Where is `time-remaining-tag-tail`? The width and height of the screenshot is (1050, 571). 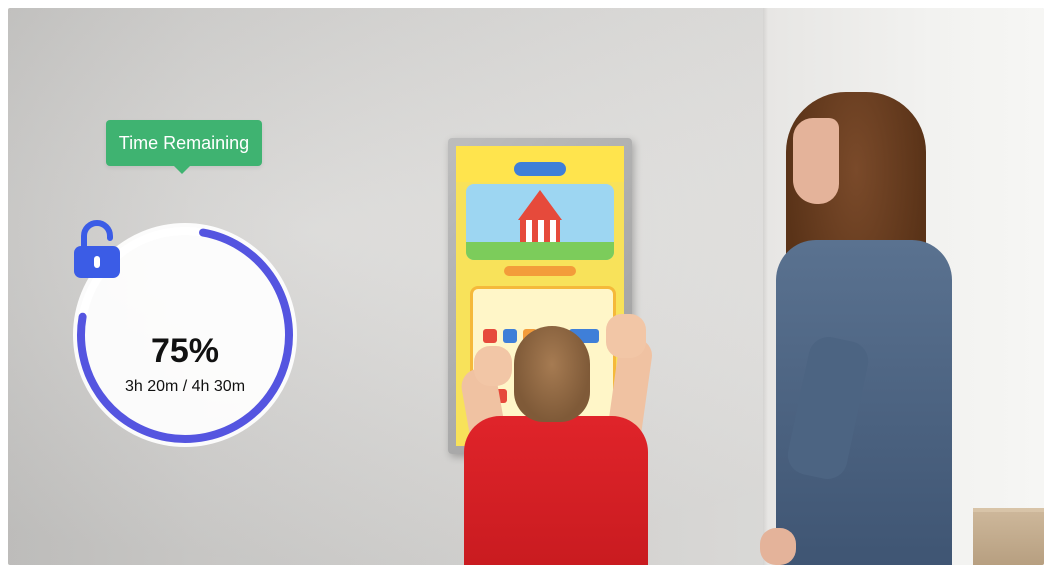 time-remaining-tag-tail is located at coordinates (182, 170).